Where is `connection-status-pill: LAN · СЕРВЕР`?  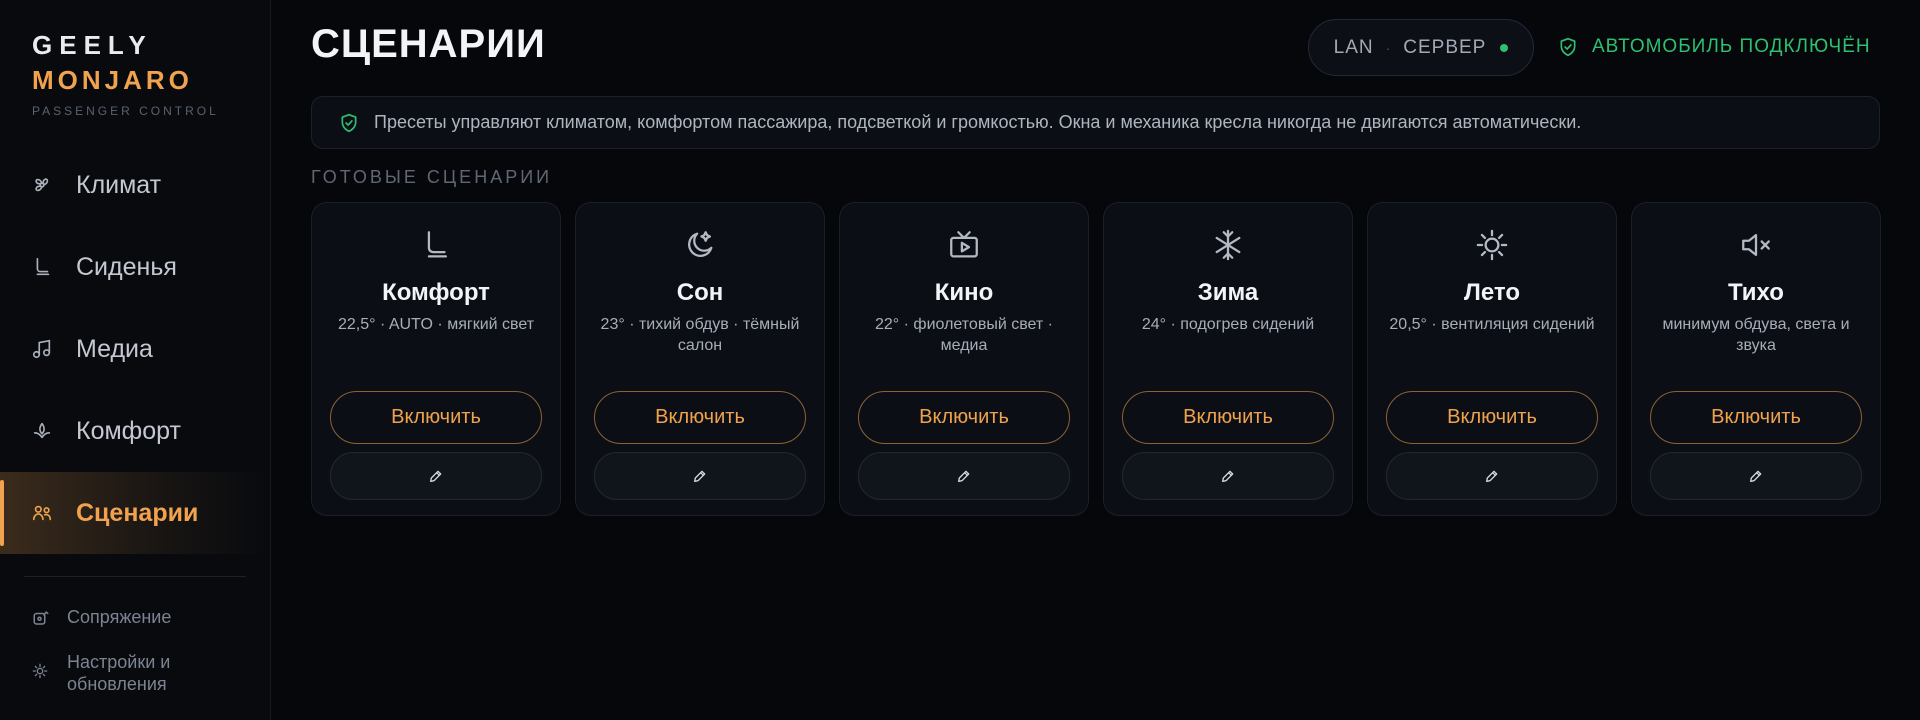
connection-status-pill: LAN · СЕРВЕР is located at coordinates (1421, 47).